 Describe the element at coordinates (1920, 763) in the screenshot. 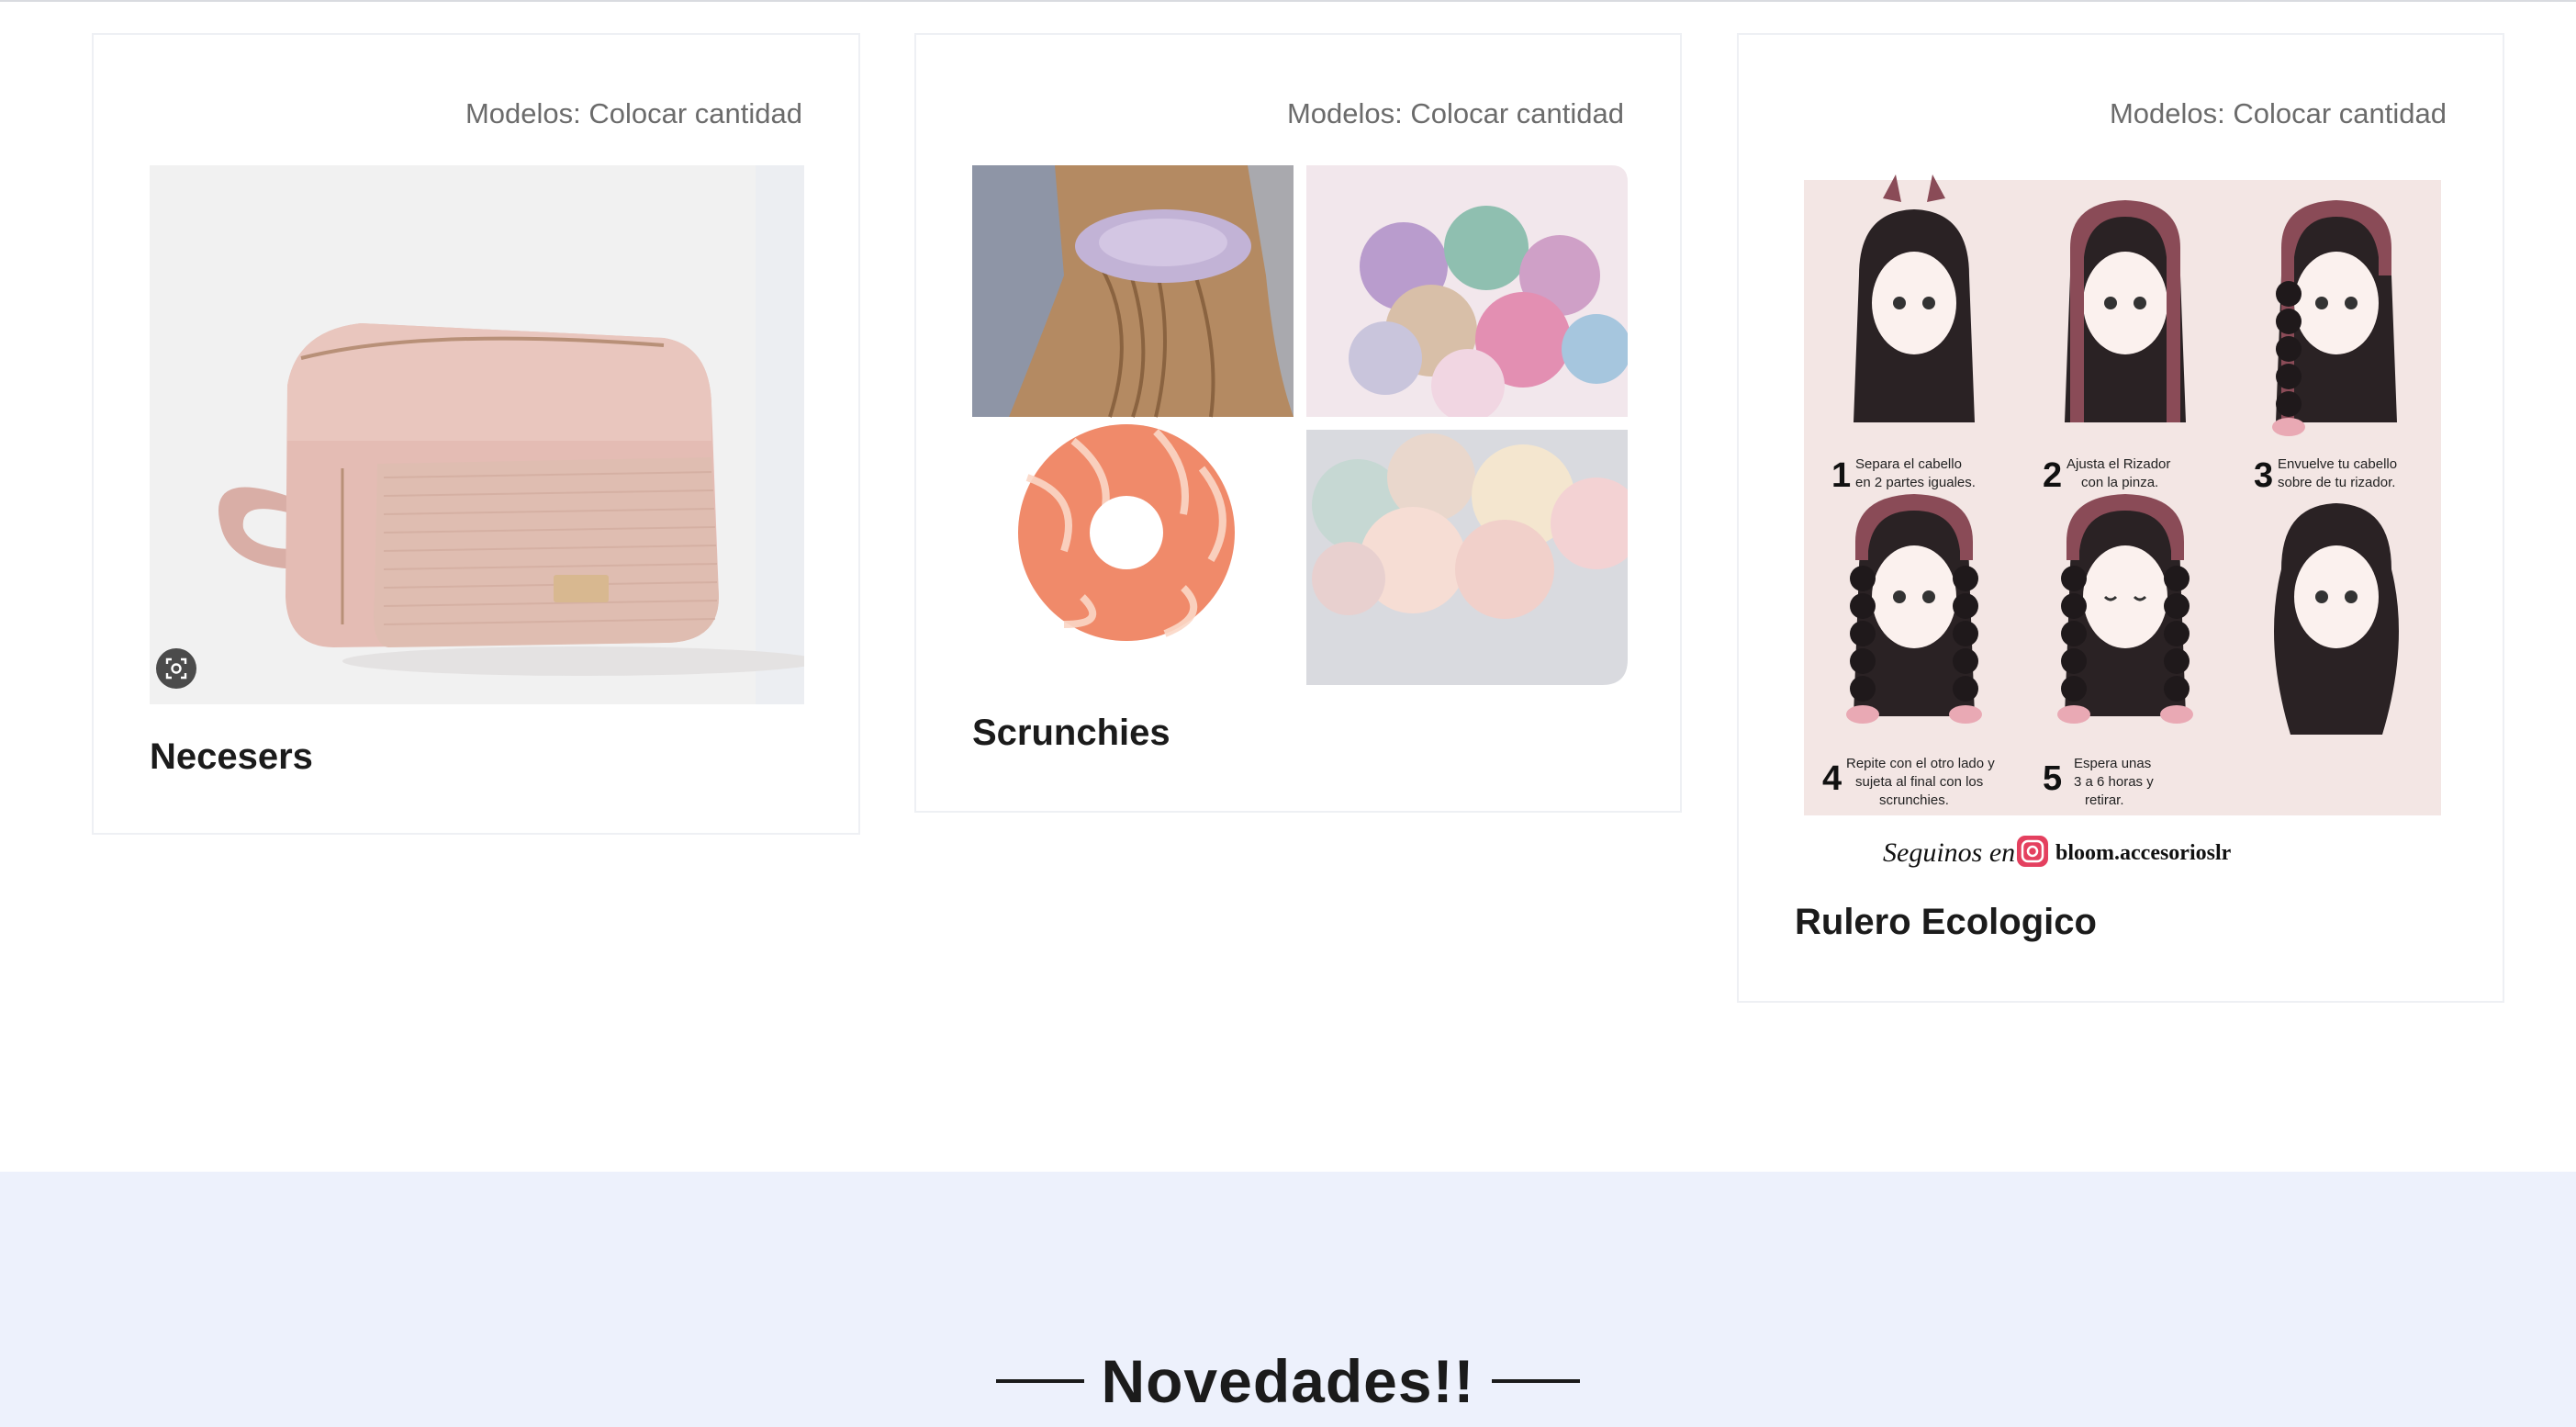

I see `svg-text: Repite con el otro lado y` at that location.